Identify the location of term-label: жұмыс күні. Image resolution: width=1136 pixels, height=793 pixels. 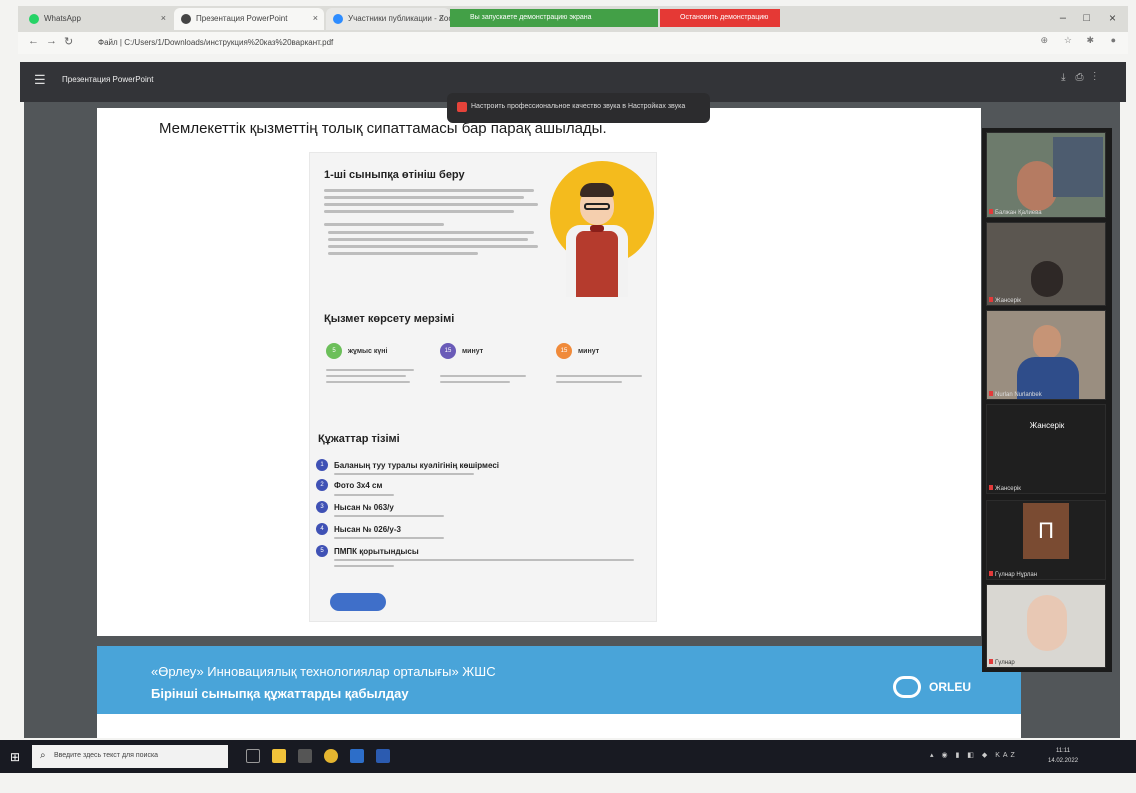
(368, 351).